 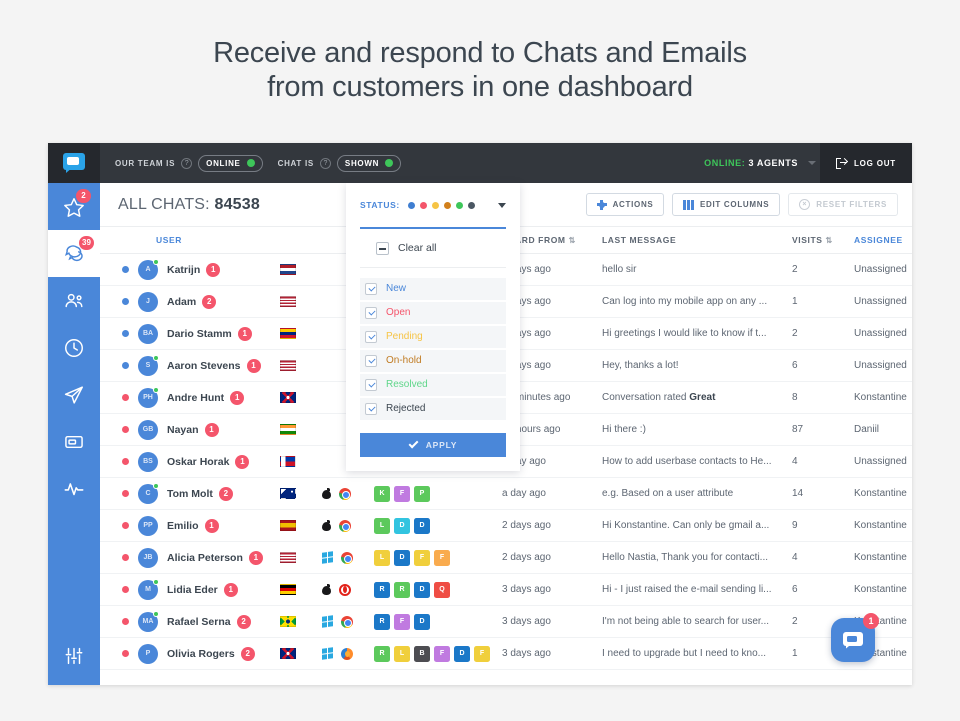 What do you see at coordinates (697, 240) in the screenshot?
I see `column-header-last-message: LAST MESSAGE` at bounding box center [697, 240].